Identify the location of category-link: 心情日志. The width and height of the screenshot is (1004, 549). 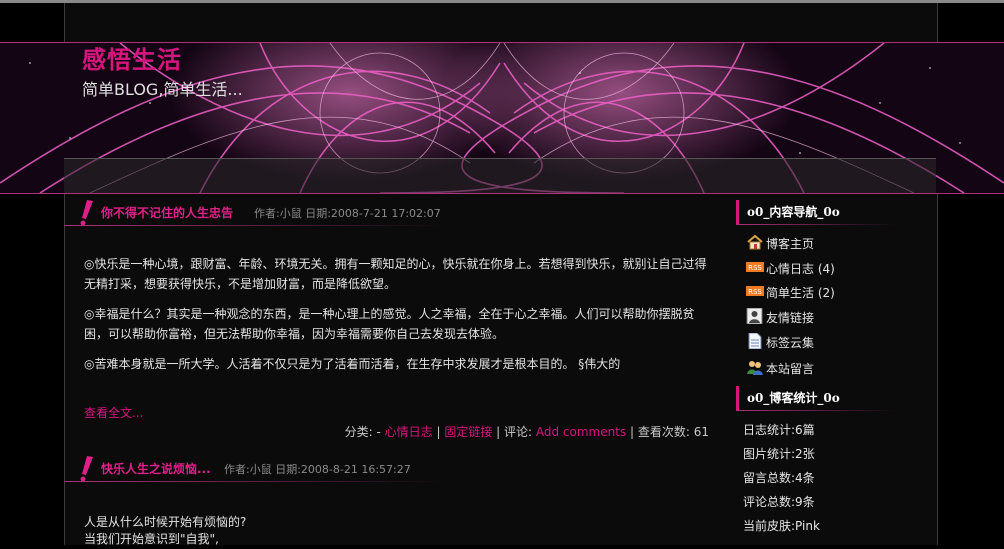
(409, 432).